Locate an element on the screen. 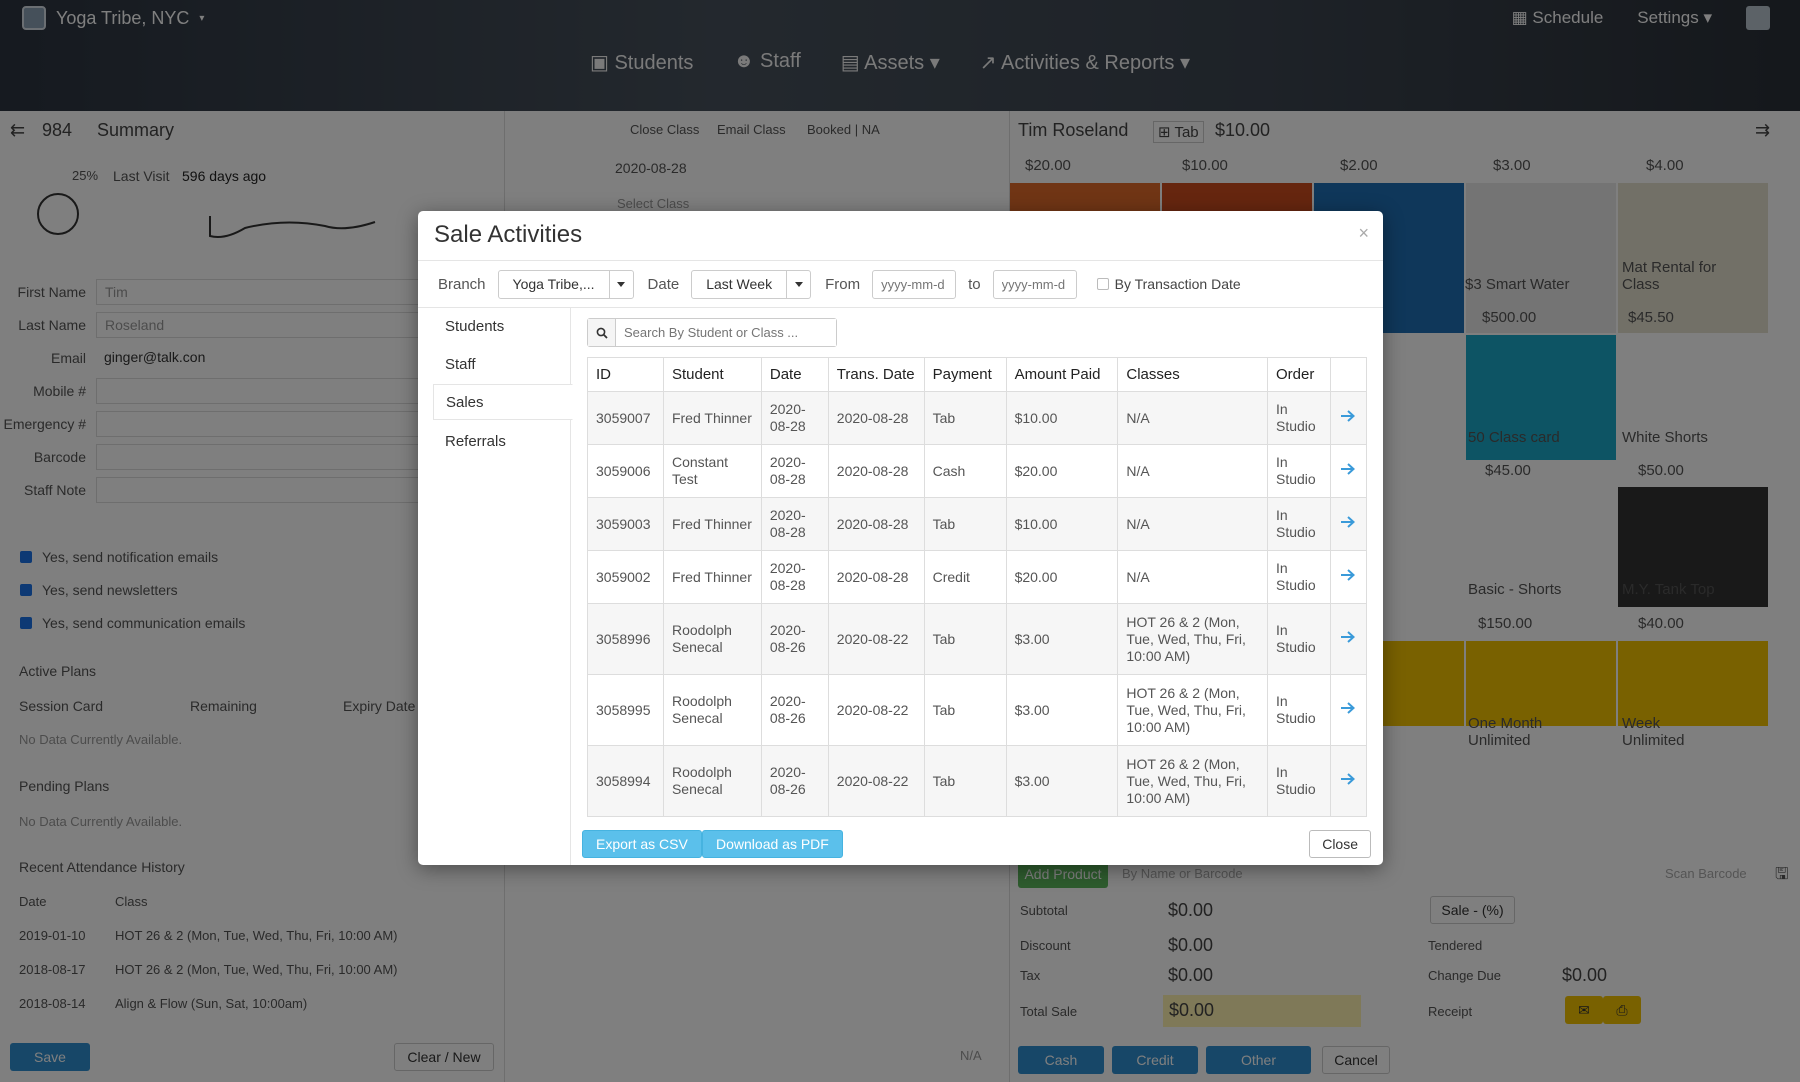 The image size is (1800, 1082). download-pdf-button: Download as PDF is located at coordinates (772, 844).